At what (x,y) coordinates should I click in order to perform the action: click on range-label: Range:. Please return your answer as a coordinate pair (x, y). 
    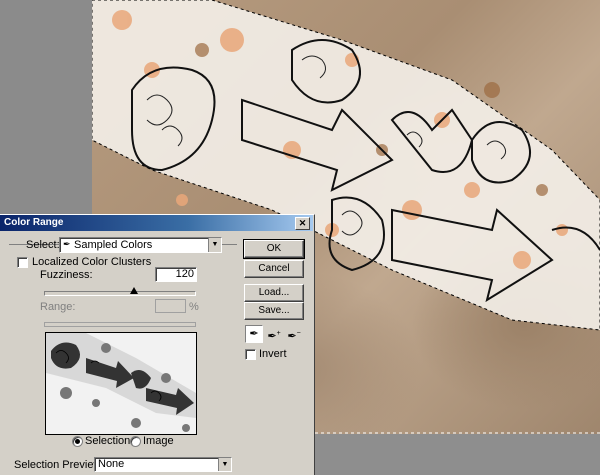
    Looking at the image, I should click on (58, 307).